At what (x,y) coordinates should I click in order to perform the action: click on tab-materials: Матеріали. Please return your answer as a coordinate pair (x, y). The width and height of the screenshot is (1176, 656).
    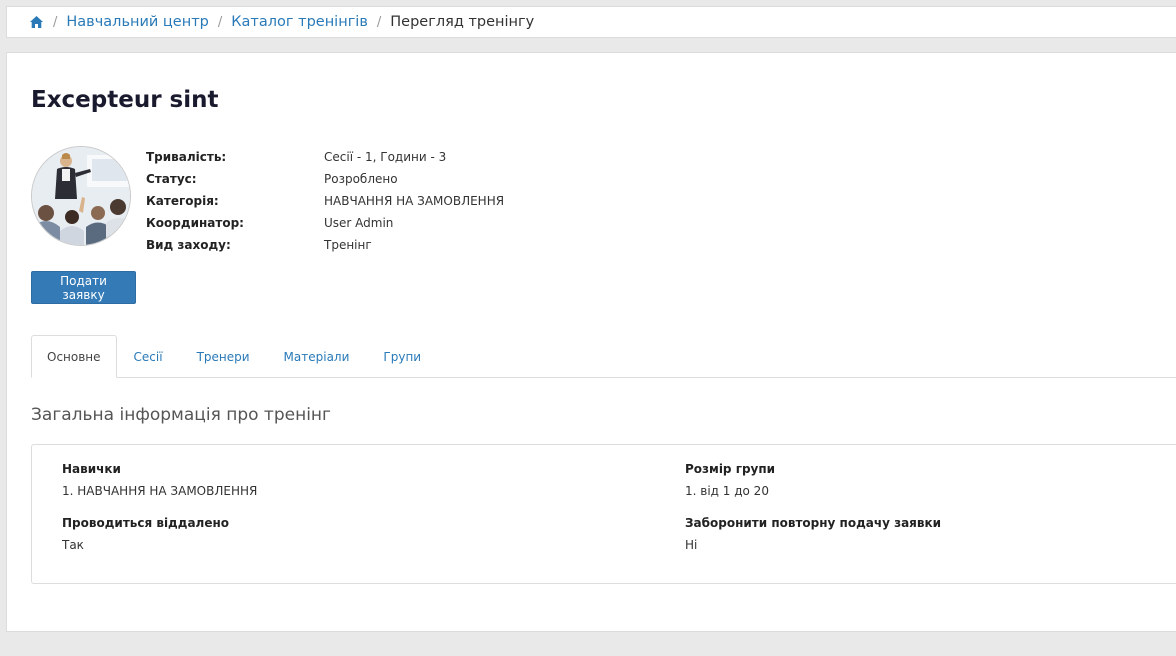
    Looking at the image, I should click on (317, 356).